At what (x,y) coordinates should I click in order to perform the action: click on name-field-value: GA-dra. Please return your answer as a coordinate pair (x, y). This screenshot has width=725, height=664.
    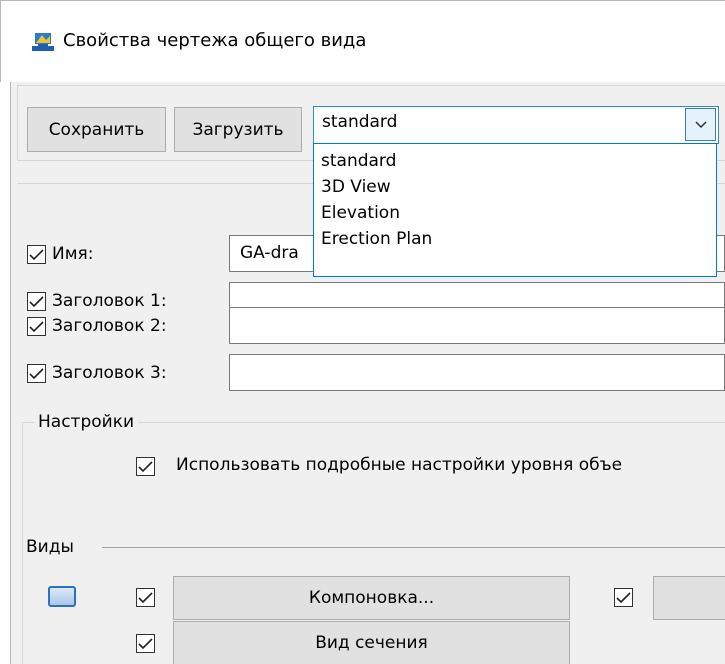
    Looking at the image, I should click on (269, 253).